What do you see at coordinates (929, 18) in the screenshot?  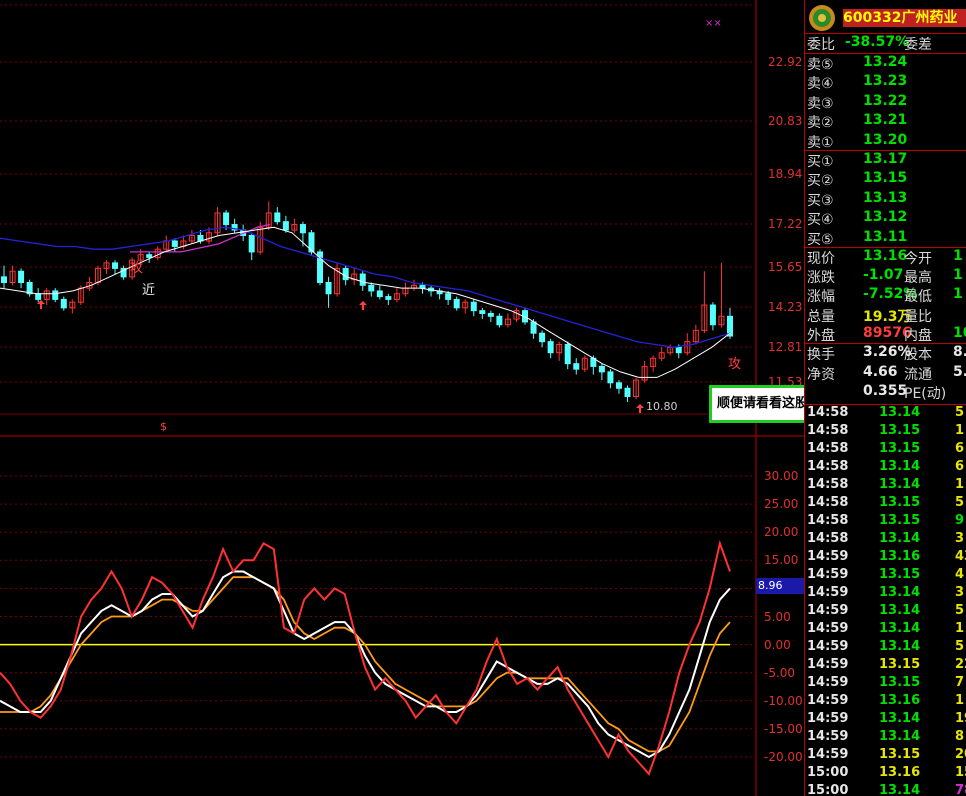 I see `stock-name: 广州药业` at bounding box center [929, 18].